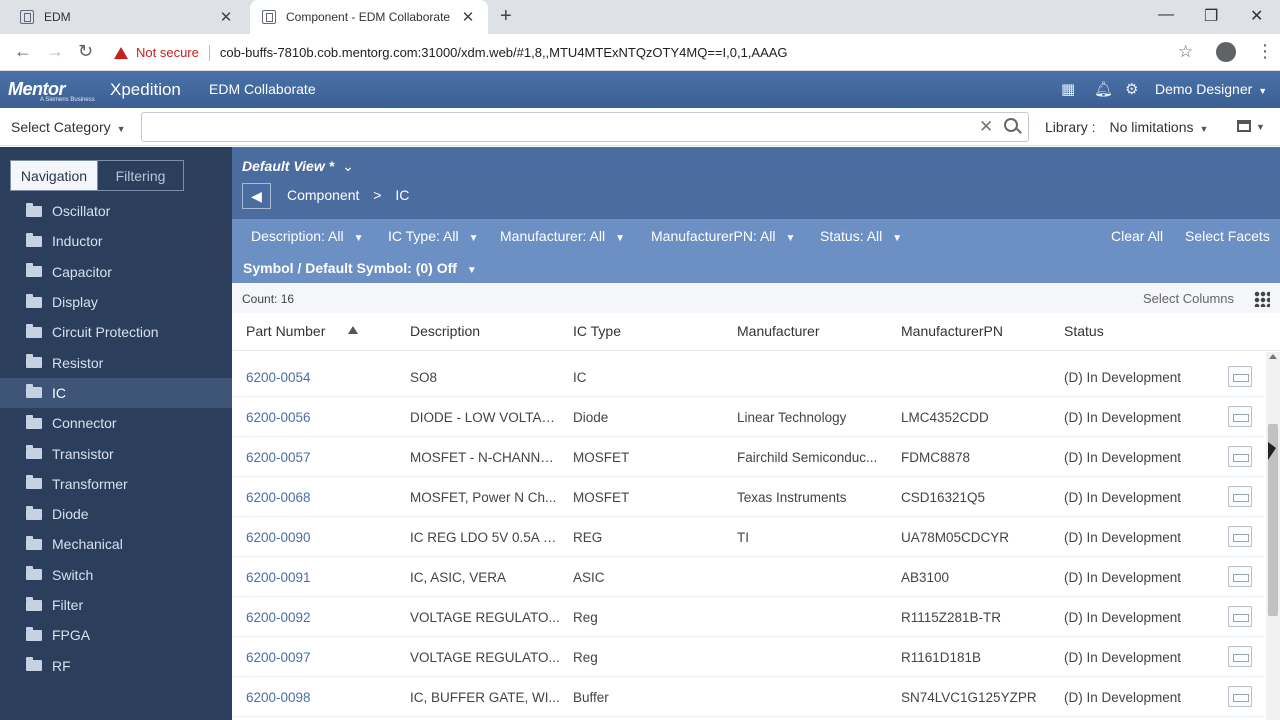 This screenshot has width=1280, height=720. Describe the element at coordinates (748, 377) in the screenshot. I see `table-row: 6200-0054 SO8 IC (D) In Development` at that location.